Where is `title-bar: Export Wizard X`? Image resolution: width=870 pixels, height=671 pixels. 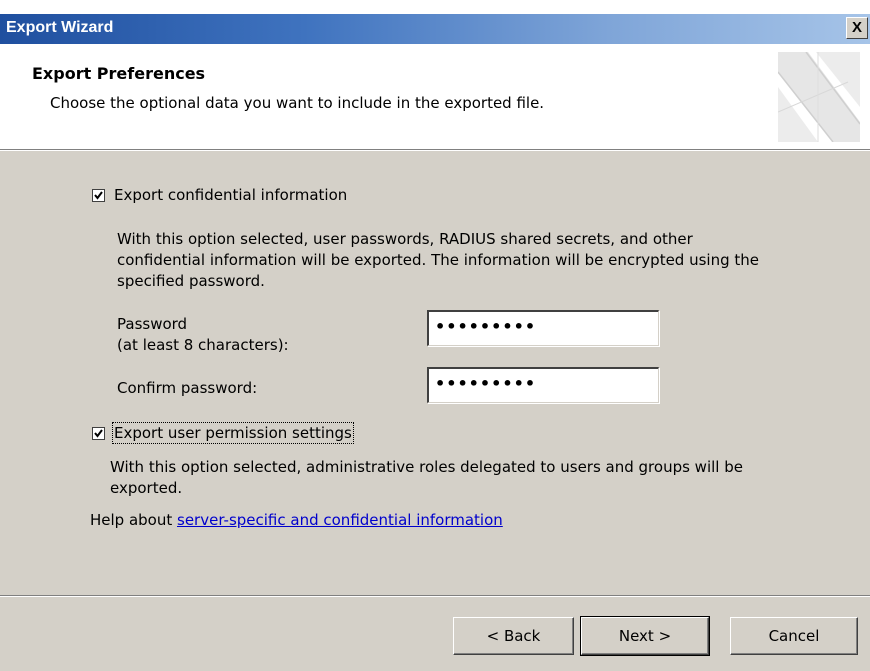 title-bar: Export Wizard X is located at coordinates (435, 22).